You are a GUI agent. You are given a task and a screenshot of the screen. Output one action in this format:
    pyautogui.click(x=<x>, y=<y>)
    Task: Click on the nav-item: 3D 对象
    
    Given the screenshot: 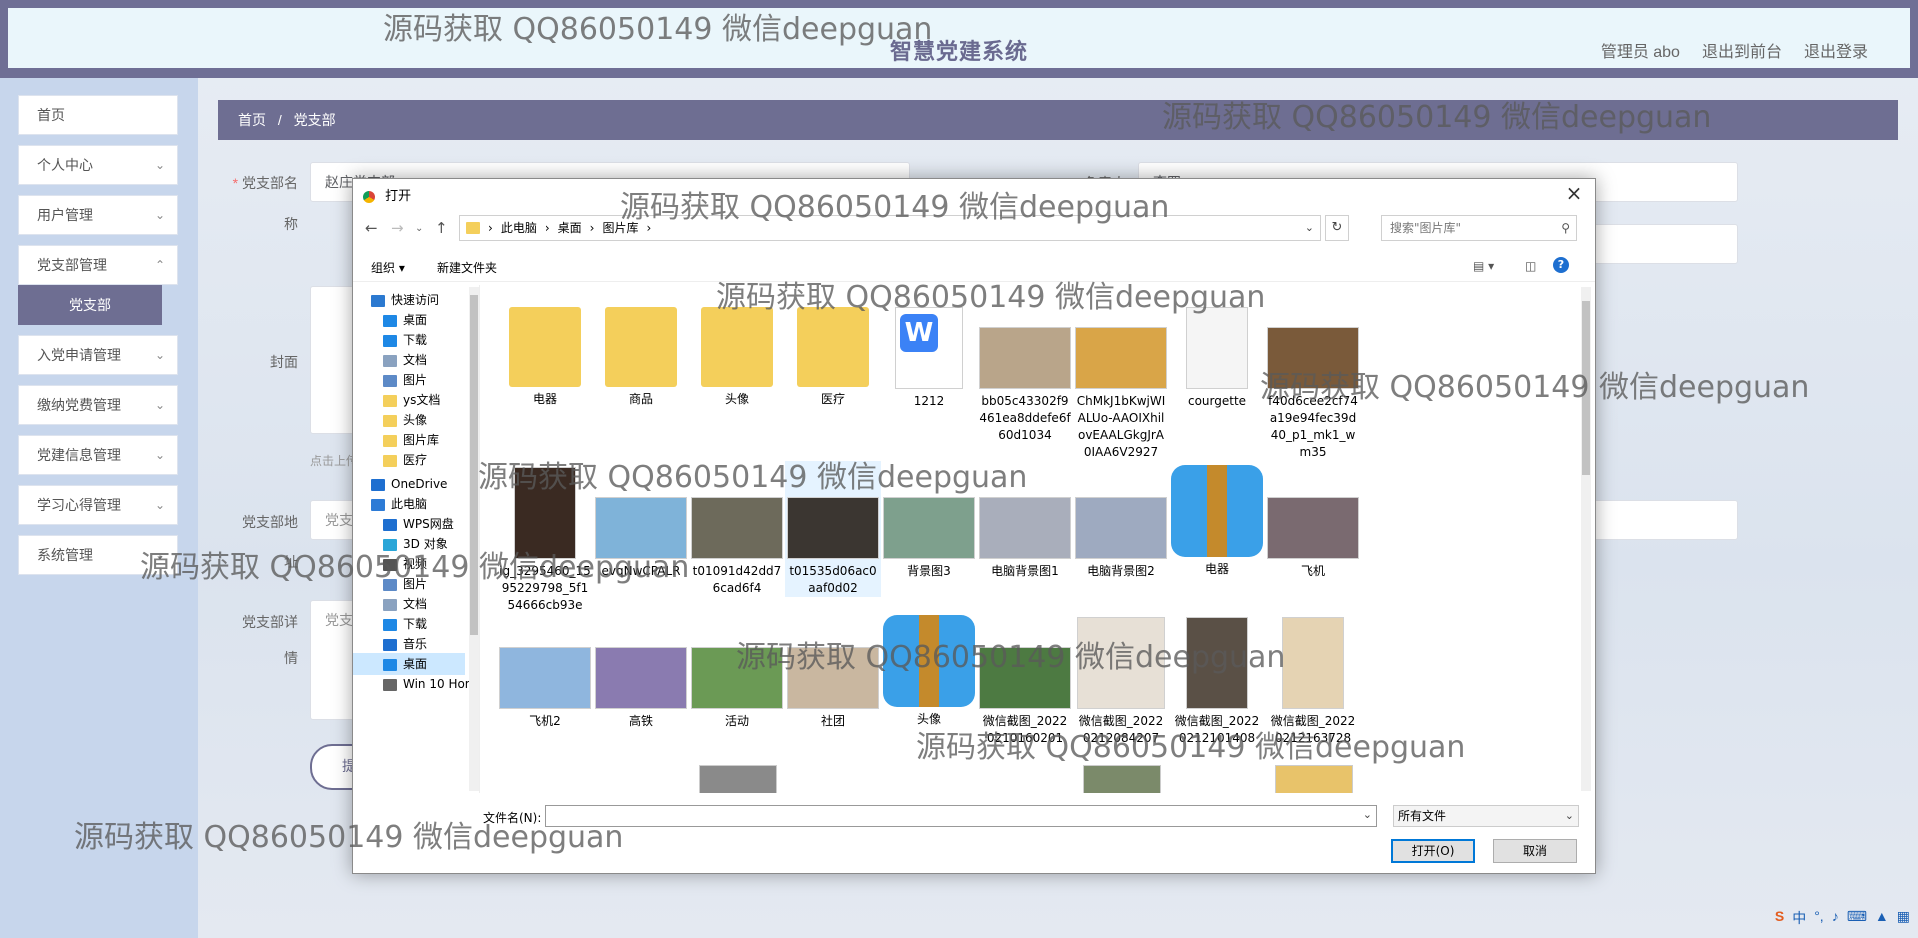 What is the action you would take?
    pyautogui.click(x=415, y=544)
    